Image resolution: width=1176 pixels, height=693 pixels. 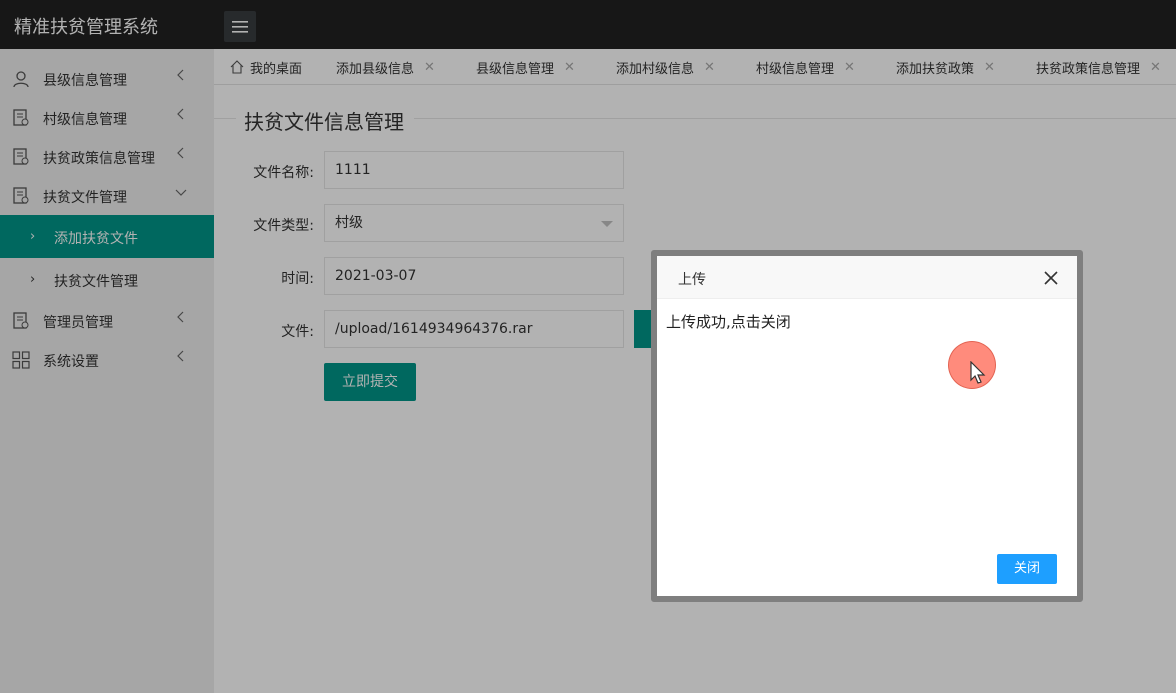 I want to click on dialog-message: 上传成功,点击关闭, so click(x=728, y=322).